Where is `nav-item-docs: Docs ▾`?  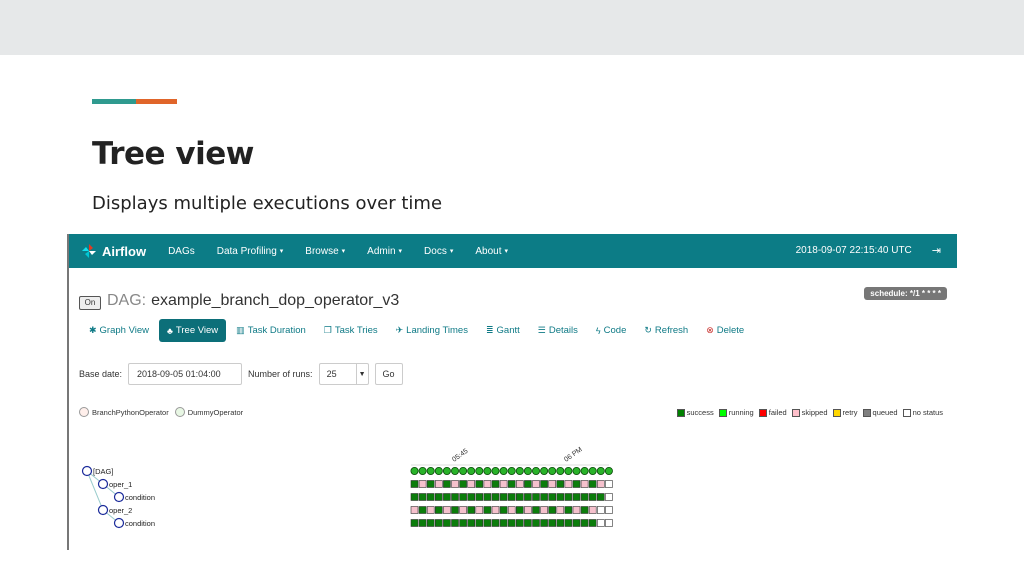 nav-item-docs: Docs ▾ is located at coordinates (438, 251).